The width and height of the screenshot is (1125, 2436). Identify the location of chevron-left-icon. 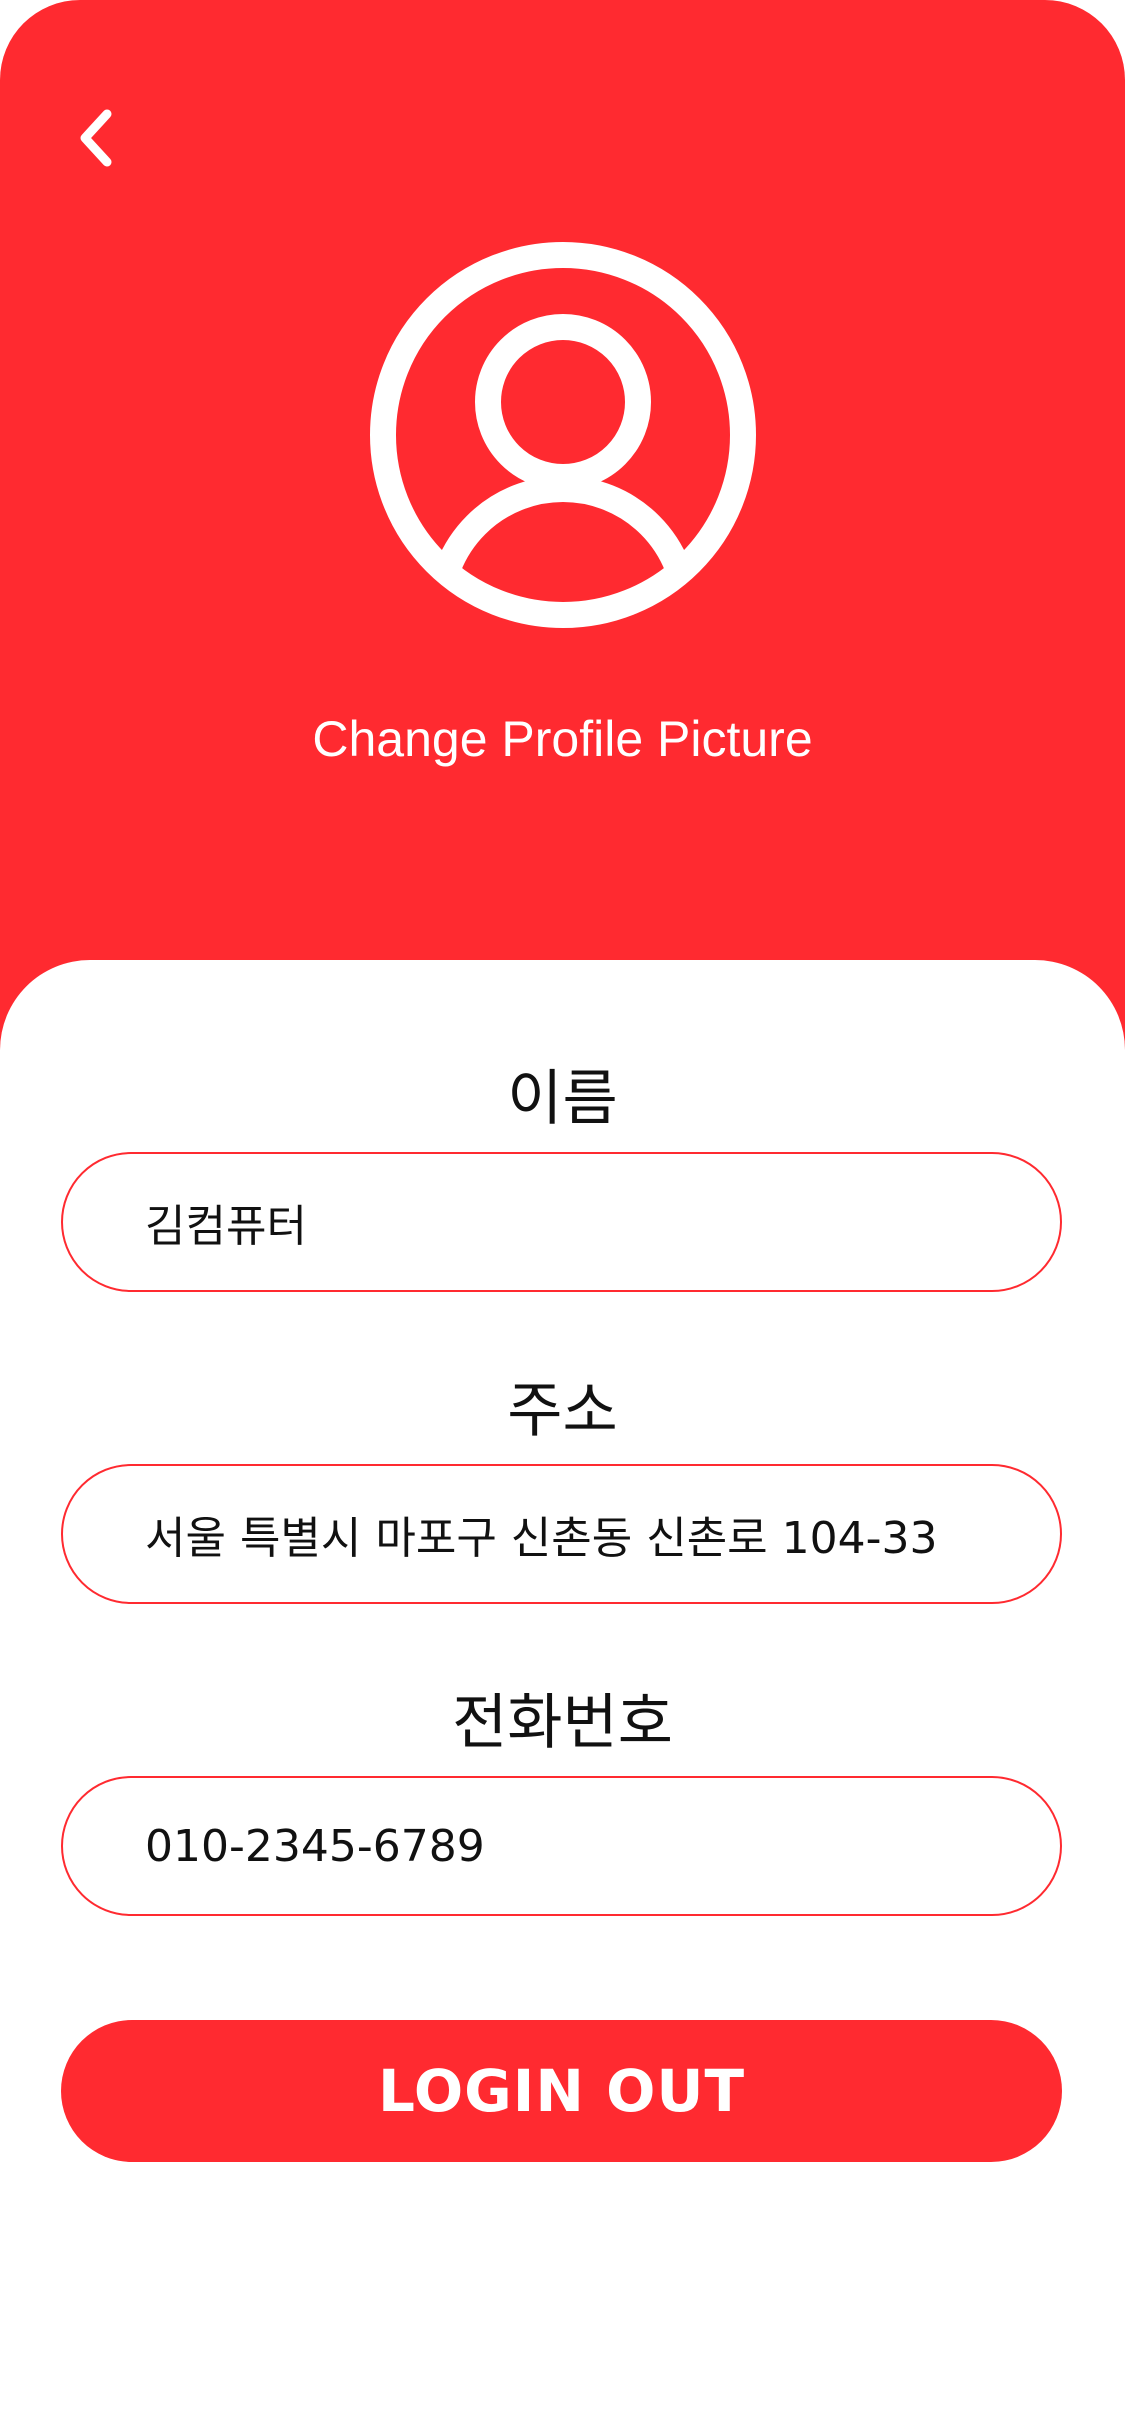
(97, 140).